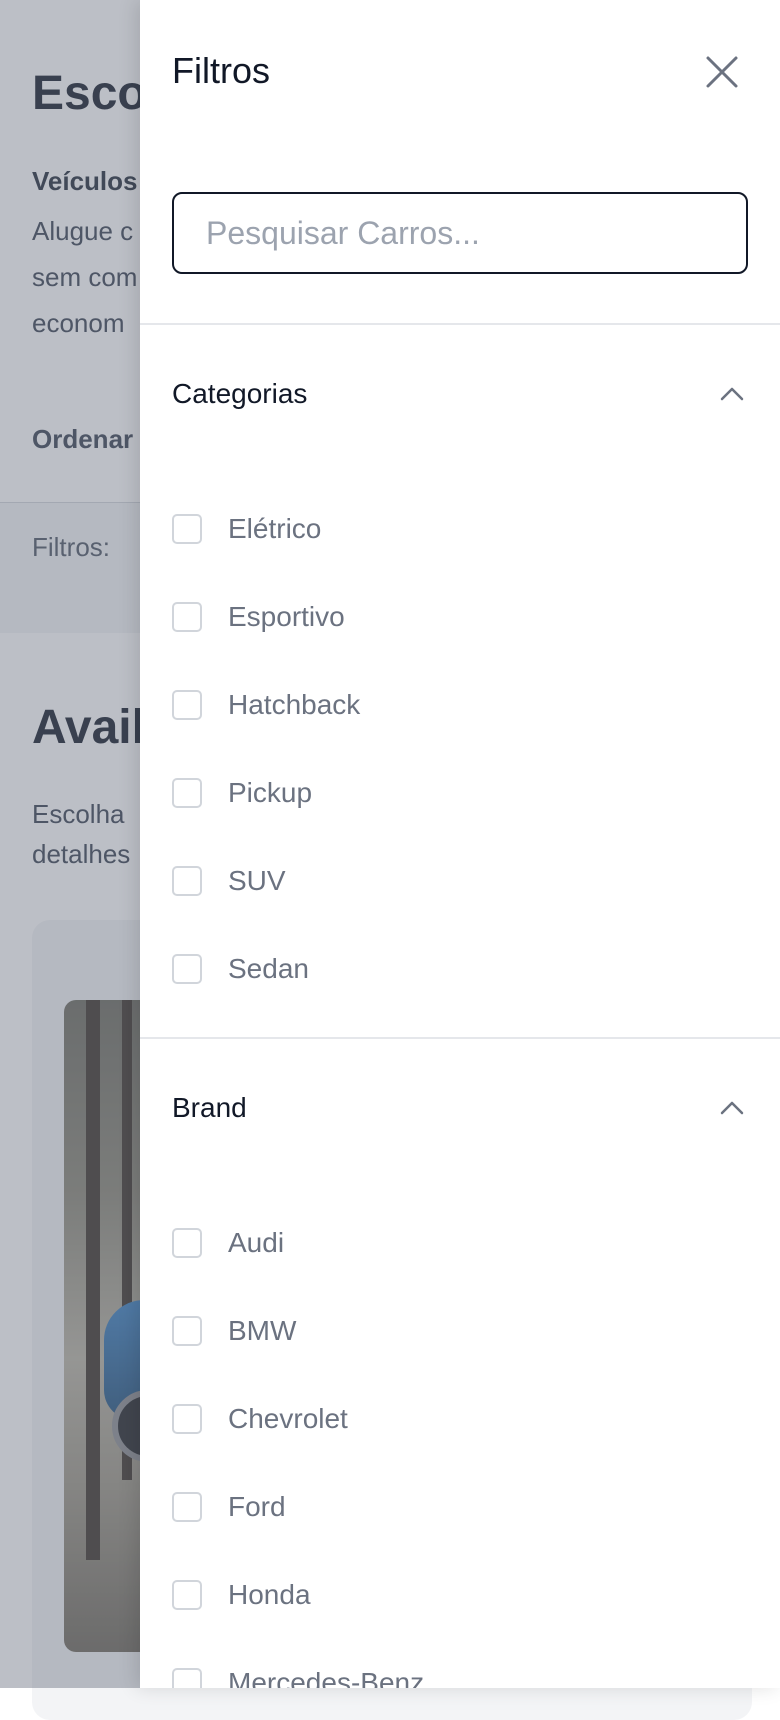 The width and height of the screenshot is (780, 1720). Describe the element at coordinates (452, 1508) in the screenshot. I see `filter-option-ford: Ford` at that location.